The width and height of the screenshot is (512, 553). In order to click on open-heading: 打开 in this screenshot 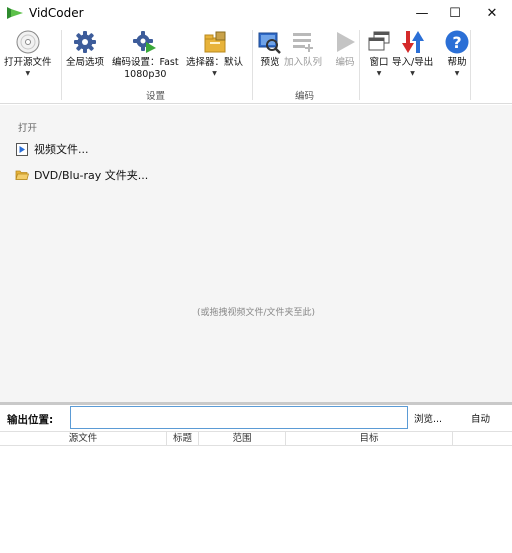, I will do `click(28, 128)`.